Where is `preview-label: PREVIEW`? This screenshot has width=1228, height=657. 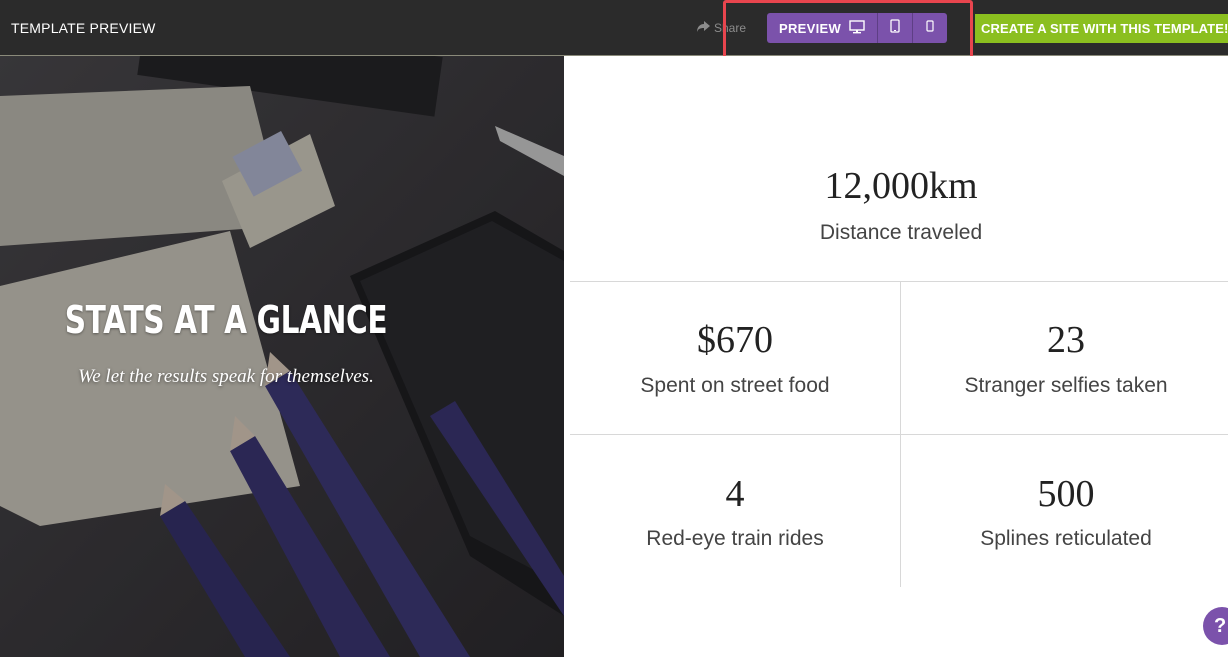 preview-label: PREVIEW is located at coordinates (810, 28).